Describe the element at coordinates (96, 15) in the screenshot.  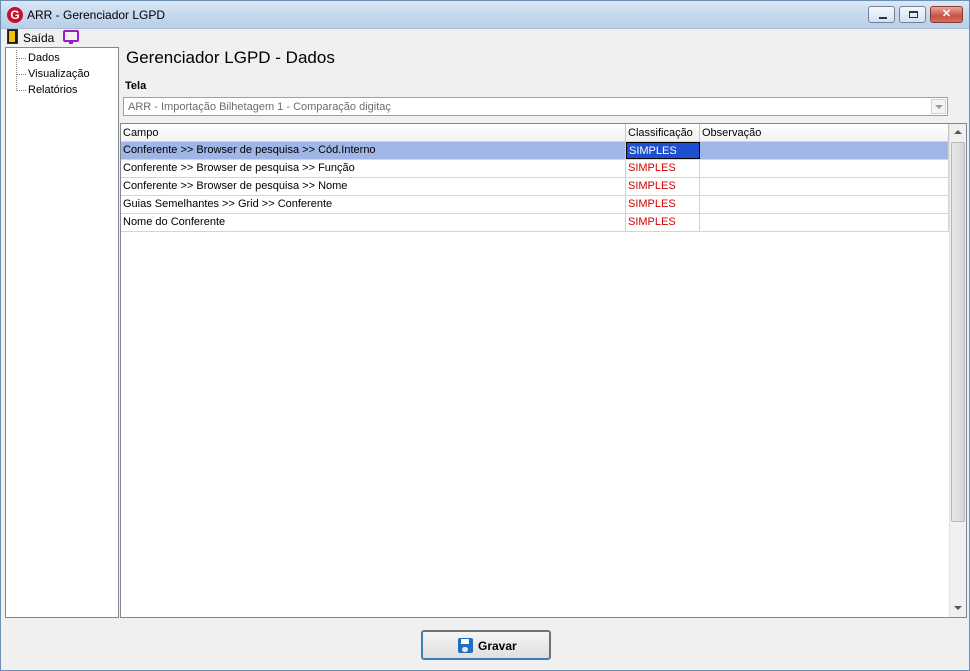
I see `window-title: ARR - Gerenciador LGPD` at that location.